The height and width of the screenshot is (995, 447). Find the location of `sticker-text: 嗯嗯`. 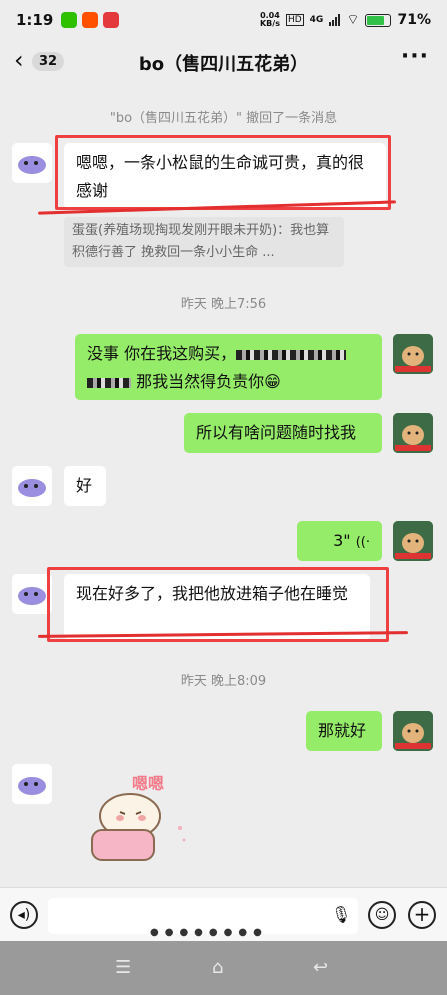

sticker-text: 嗯嗯 is located at coordinates (148, 783).